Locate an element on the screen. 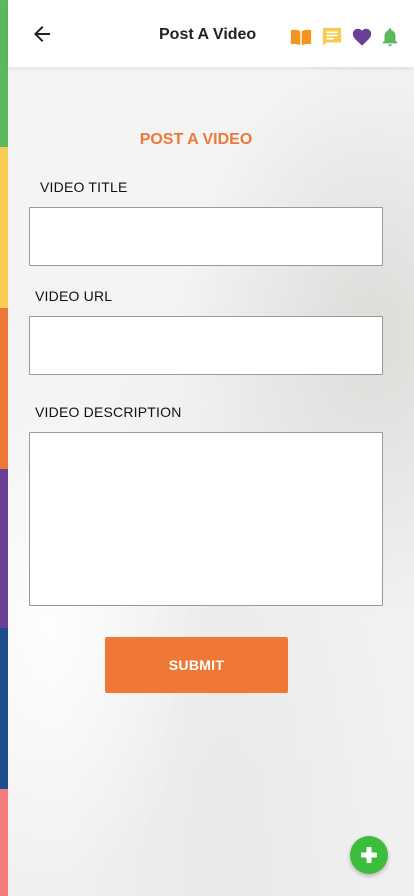 Image resolution: width=414 pixels, height=896 pixels. side-stripe-blue is located at coordinates (4, 708).